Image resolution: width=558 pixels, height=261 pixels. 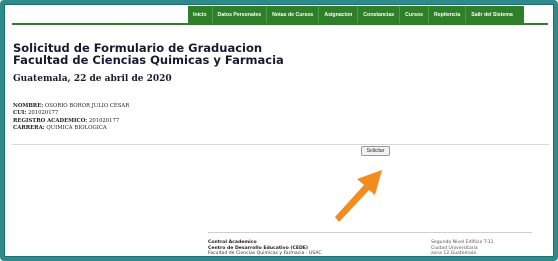 I want to click on nav-item-cursos: Cursos, so click(x=415, y=14).